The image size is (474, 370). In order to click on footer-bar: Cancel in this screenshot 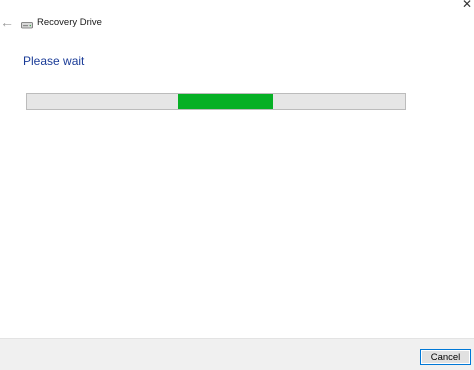, I will do `click(237, 354)`.